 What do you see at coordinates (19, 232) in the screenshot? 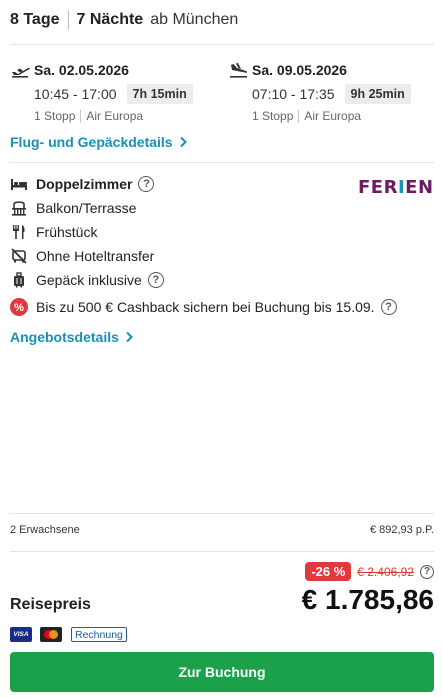
I see `cutlery-icon` at bounding box center [19, 232].